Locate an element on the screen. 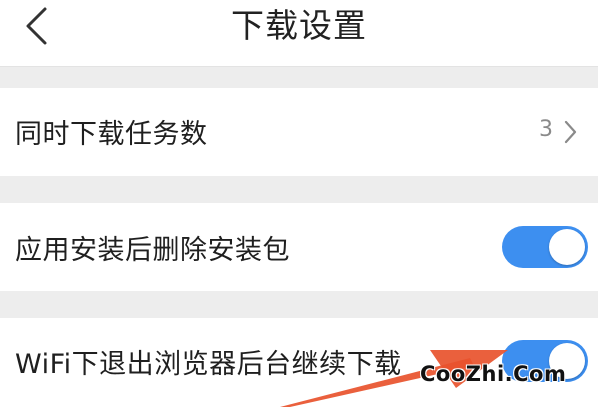 The image size is (598, 407). page-title: 下载设置 is located at coordinates (299, 25).